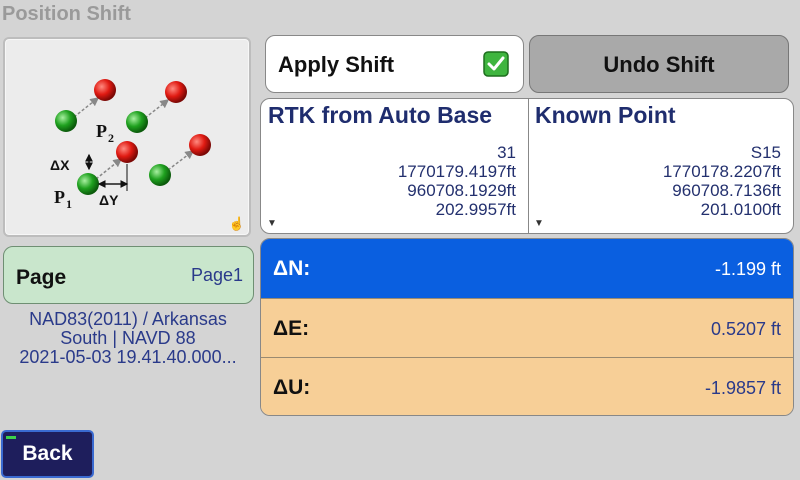 This screenshot has height=480, width=800. Describe the element at coordinates (726, 190) in the screenshot. I see `target-point-easting: 960708.7136ft` at that location.